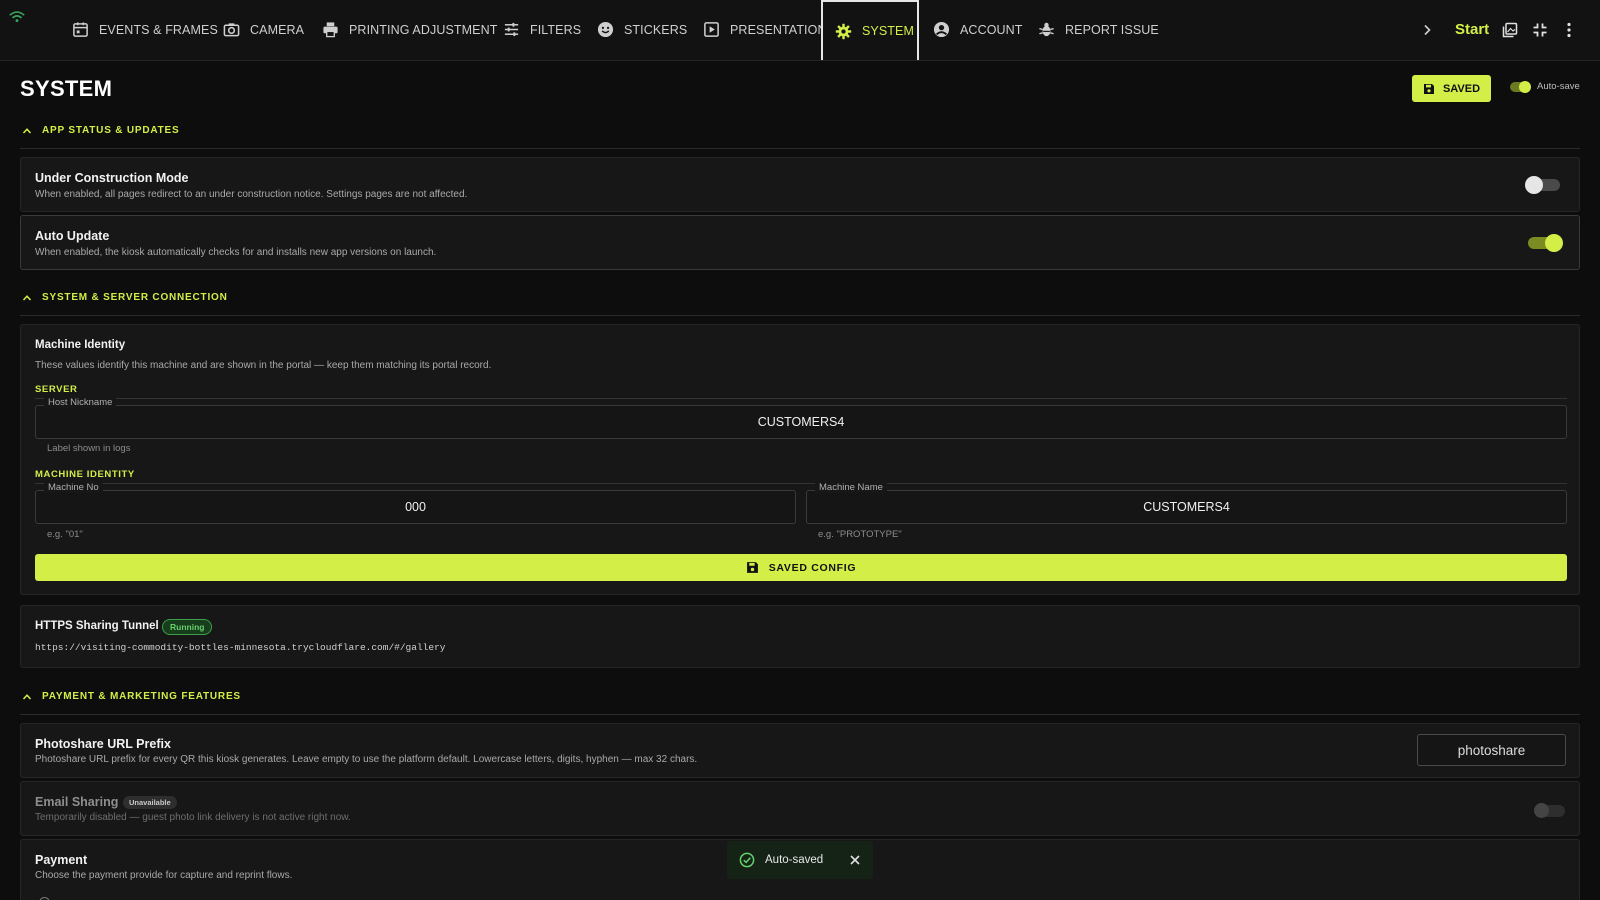 This screenshot has width=1600, height=900. Describe the element at coordinates (80, 29) in the screenshot. I see `calendar-icon` at that location.